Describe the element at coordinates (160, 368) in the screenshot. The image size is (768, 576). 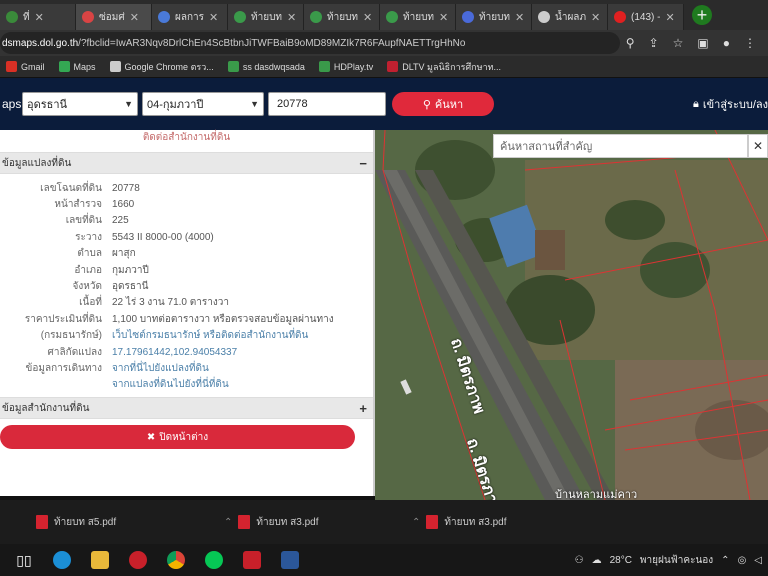
I see `detail-link: จากที่นี่ไปยังแปลงที่ดิน` at that location.